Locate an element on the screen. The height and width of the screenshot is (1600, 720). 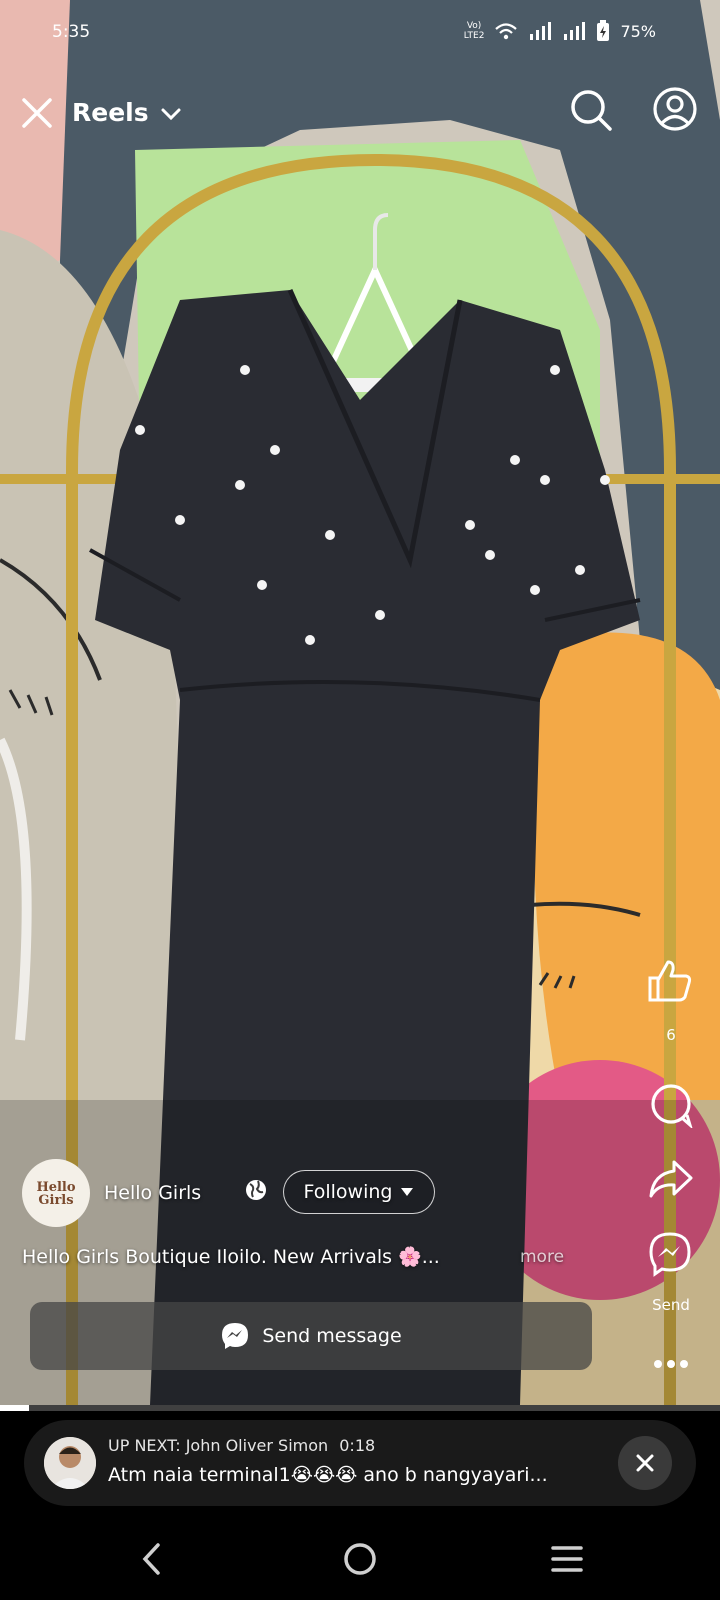
send-message-label: Send message is located at coordinates (332, 1336).